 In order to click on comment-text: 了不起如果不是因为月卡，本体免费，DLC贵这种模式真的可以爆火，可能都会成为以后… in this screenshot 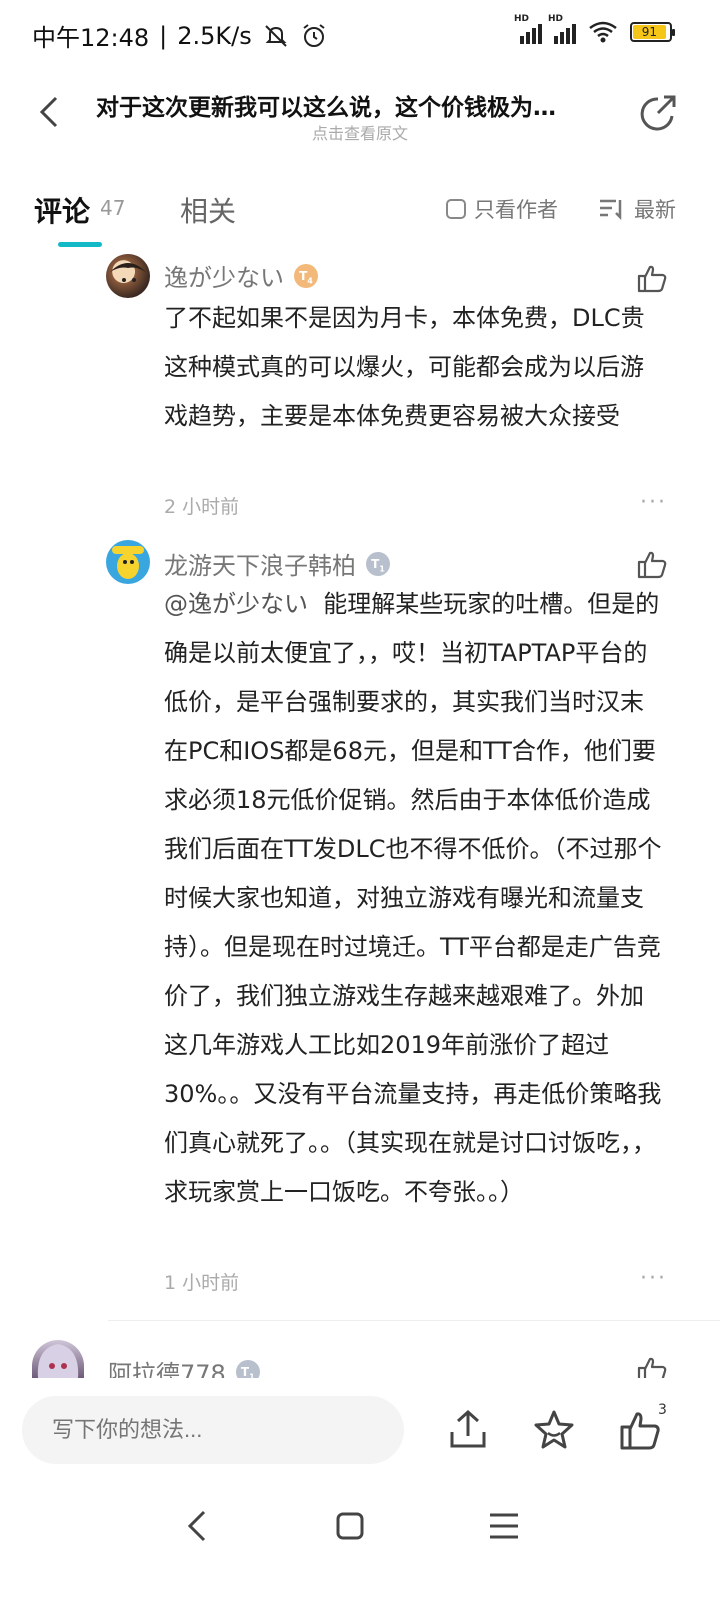, I will do `click(411, 367)`.